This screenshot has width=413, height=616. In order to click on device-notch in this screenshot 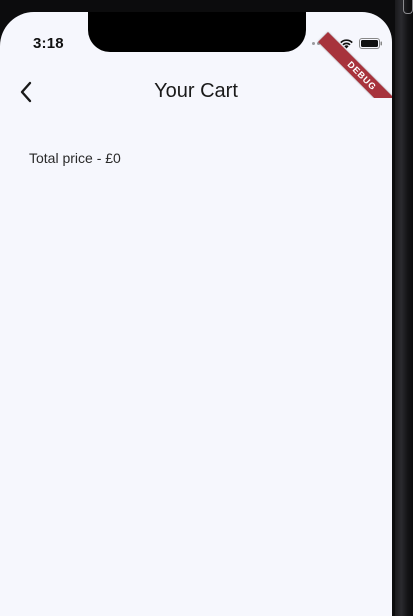, I will do `click(197, 32)`.